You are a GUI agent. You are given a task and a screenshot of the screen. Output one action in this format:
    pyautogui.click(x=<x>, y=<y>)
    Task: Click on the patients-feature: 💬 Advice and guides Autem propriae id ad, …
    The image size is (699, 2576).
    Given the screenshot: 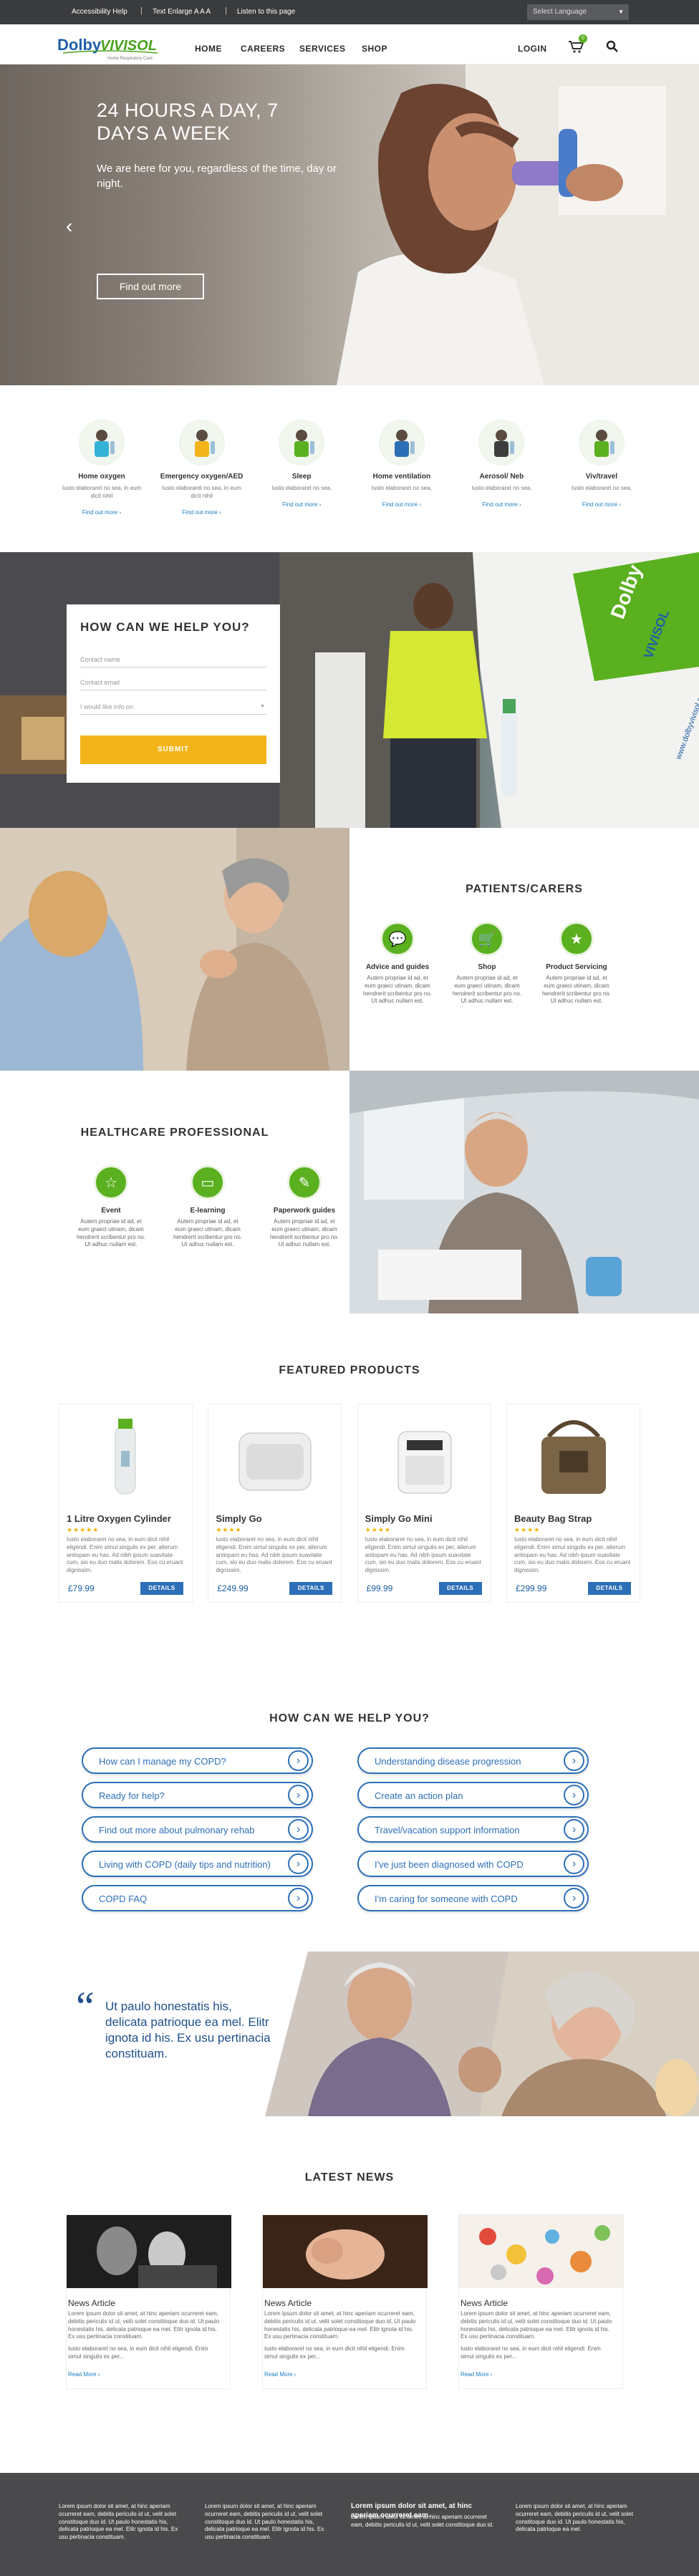 What is the action you would take?
    pyautogui.click(x=397, y=964)
    